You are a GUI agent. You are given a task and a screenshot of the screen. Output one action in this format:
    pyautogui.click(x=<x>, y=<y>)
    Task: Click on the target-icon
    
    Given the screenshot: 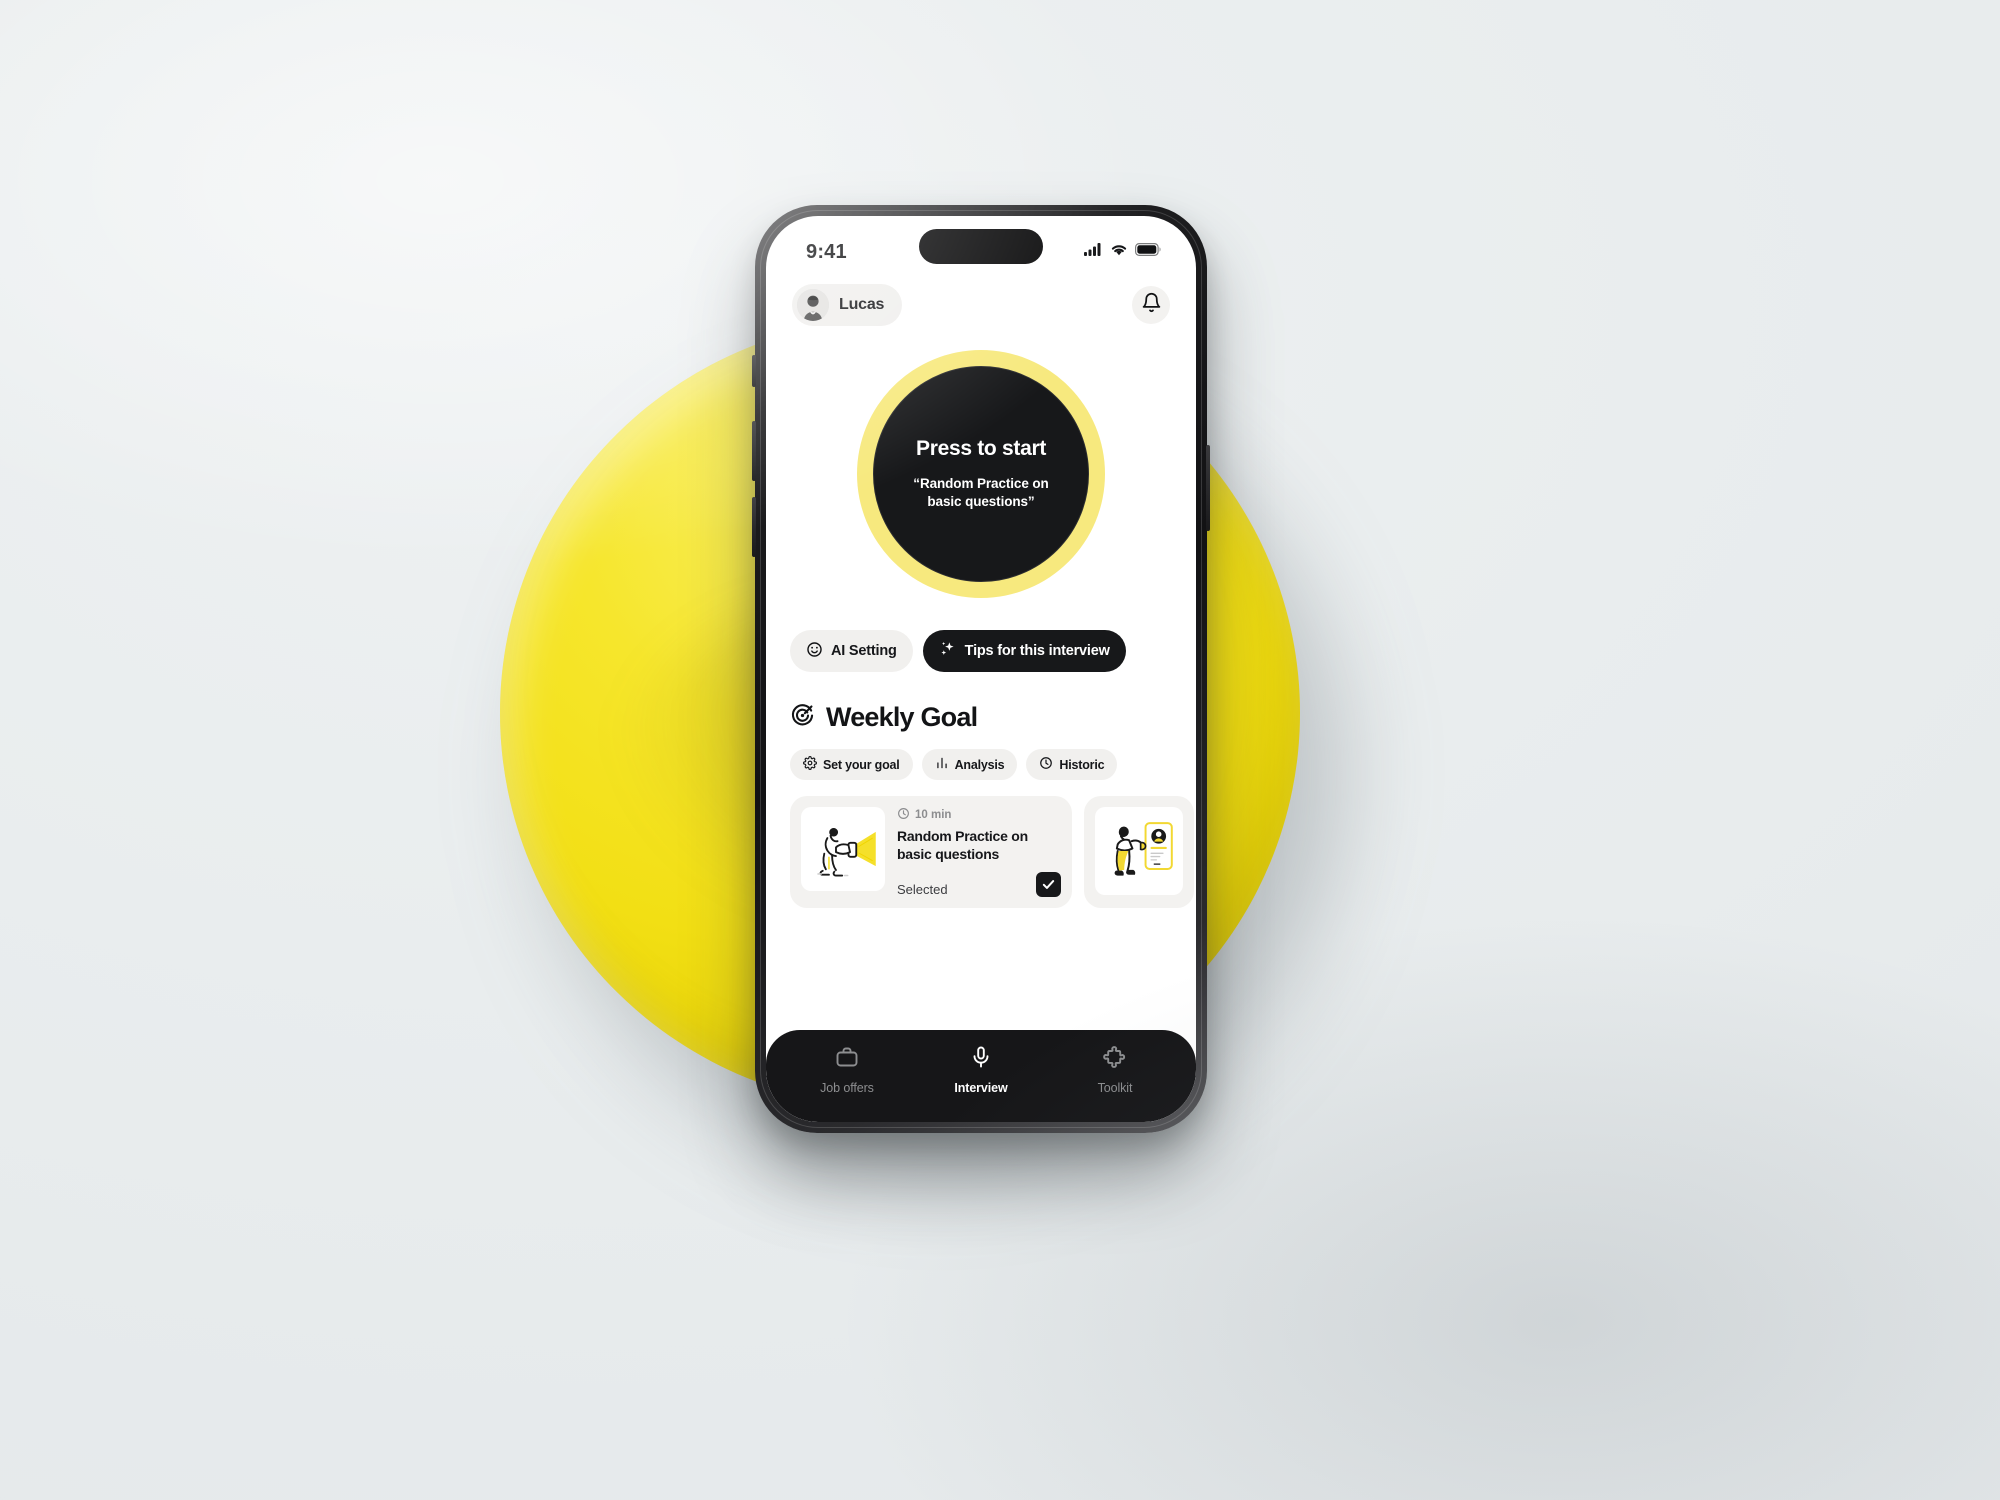 What is the action you would take?
    pyautogui.click(x=802, y=718)
    